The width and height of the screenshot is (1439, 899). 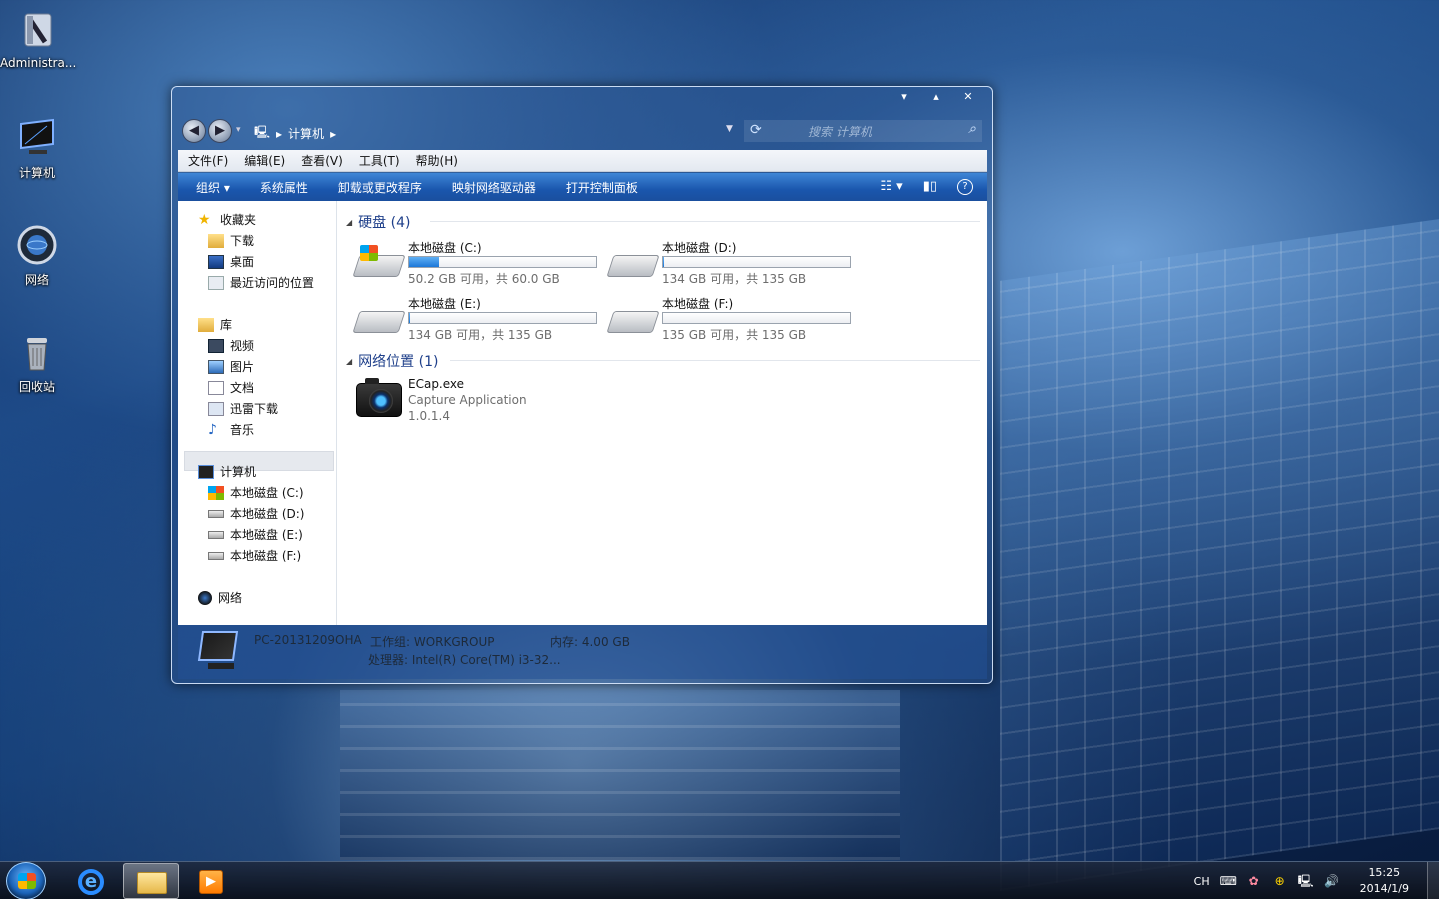 I want to click on nav-item-desktop: 桌面, so click(x=231, y=261).